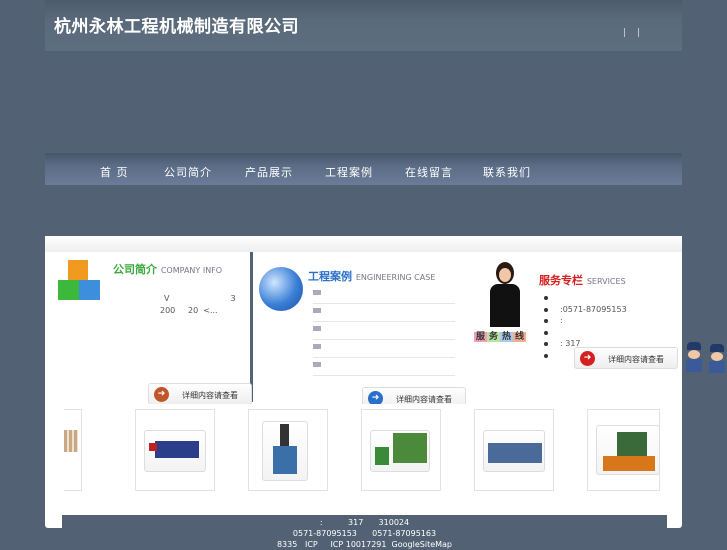 The image size is (727, 550). What do you see at coordinates (585, 322) in the screenshot?
I see `service-item: :` at bounding box center [585, 322].